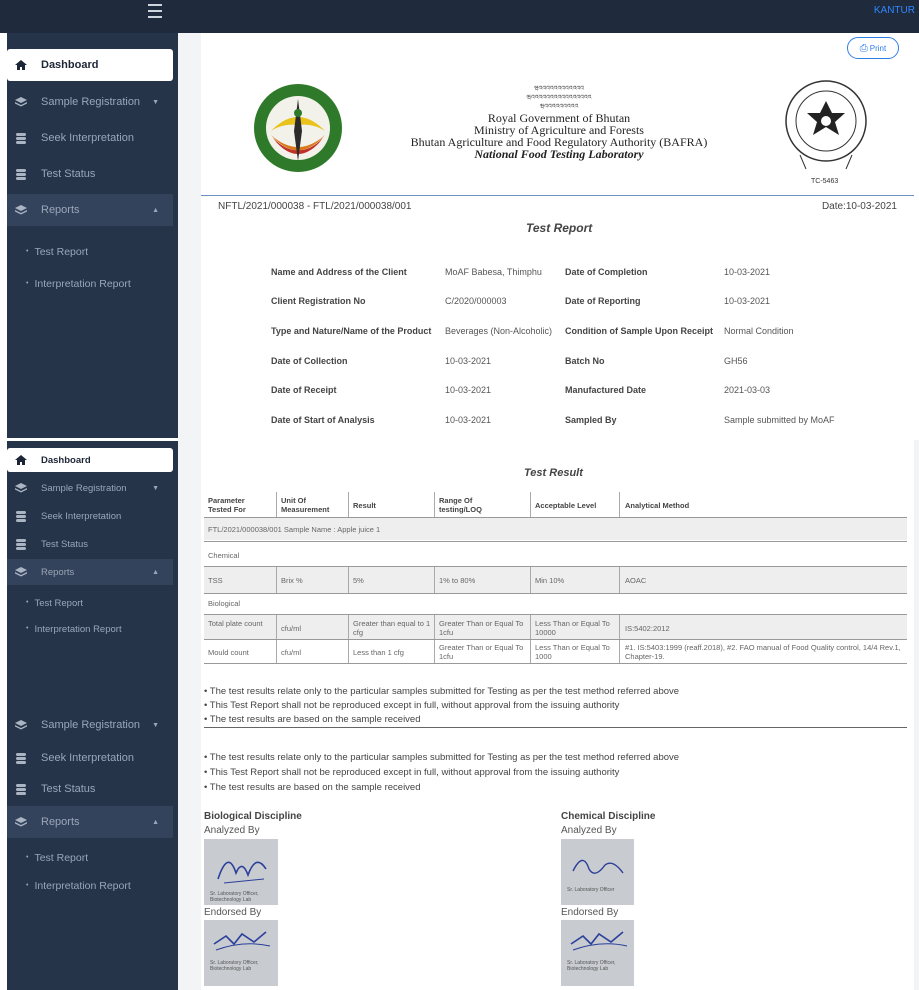  I want to click on dzongkha-line-1: ཝའའའའའའའའའའའའ, so click(559, 89).